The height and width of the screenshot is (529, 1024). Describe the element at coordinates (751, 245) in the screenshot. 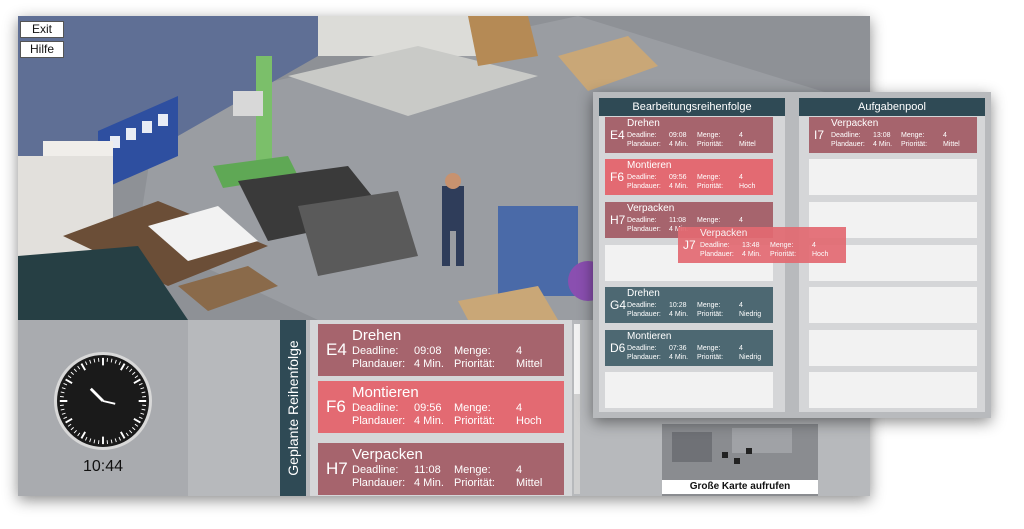

I see `deadline-value: 13:48` at that location.